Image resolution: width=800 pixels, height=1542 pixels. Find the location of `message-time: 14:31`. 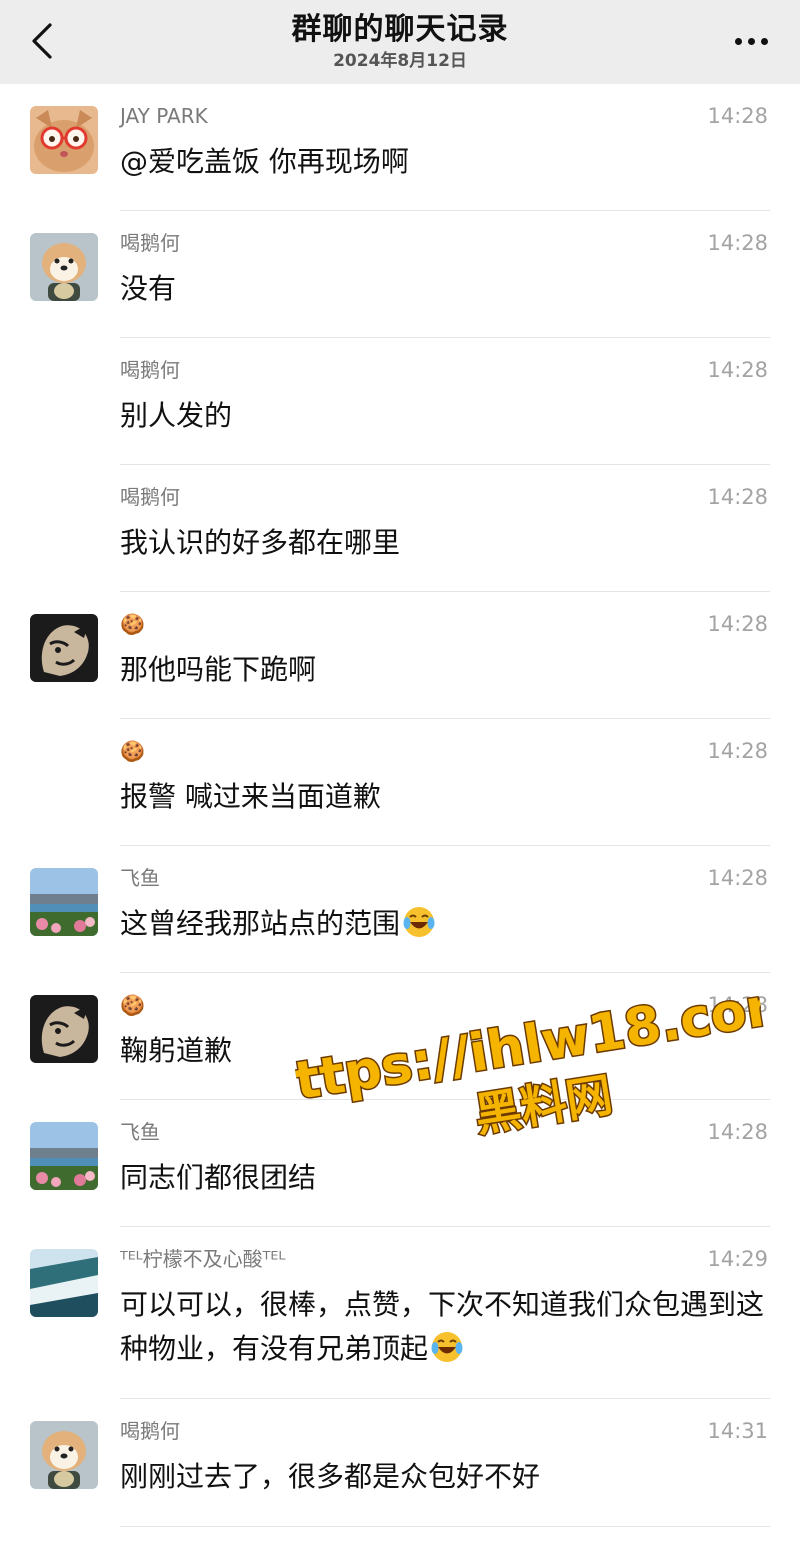

message-time: 14:31 is located at coordinates (737, 1431).